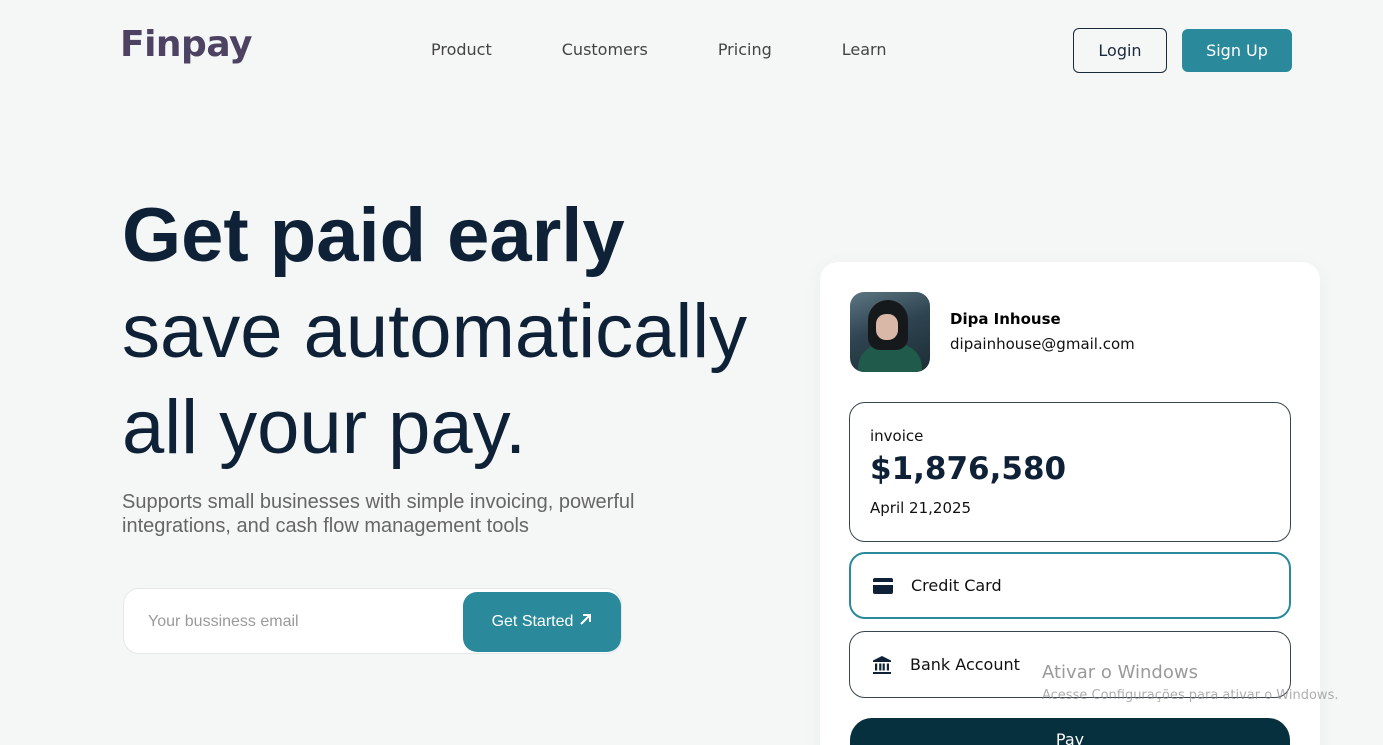  I want to click on hero-title-line-2: save automatically, so click(435, 331).